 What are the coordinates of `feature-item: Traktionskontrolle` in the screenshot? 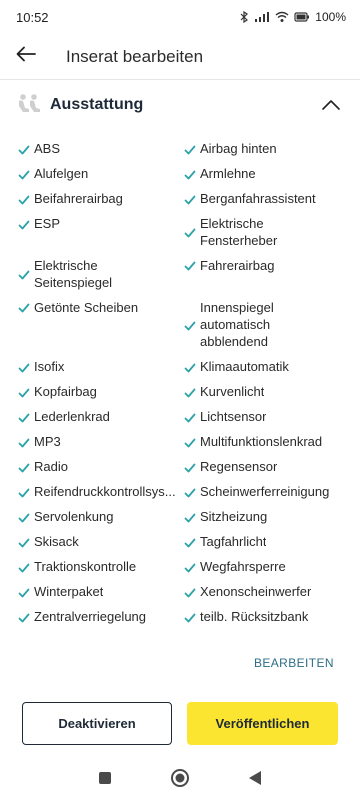 It's located at (99, 566).